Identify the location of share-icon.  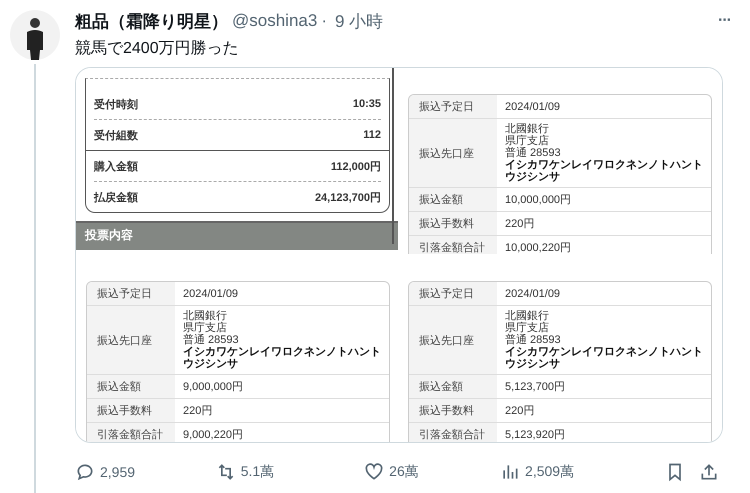
(709, 472).